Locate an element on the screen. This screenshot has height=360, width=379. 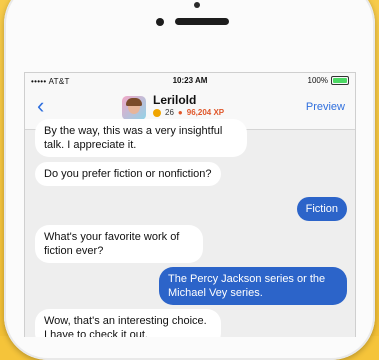
medal-icon is located at coordinates (157, 112).